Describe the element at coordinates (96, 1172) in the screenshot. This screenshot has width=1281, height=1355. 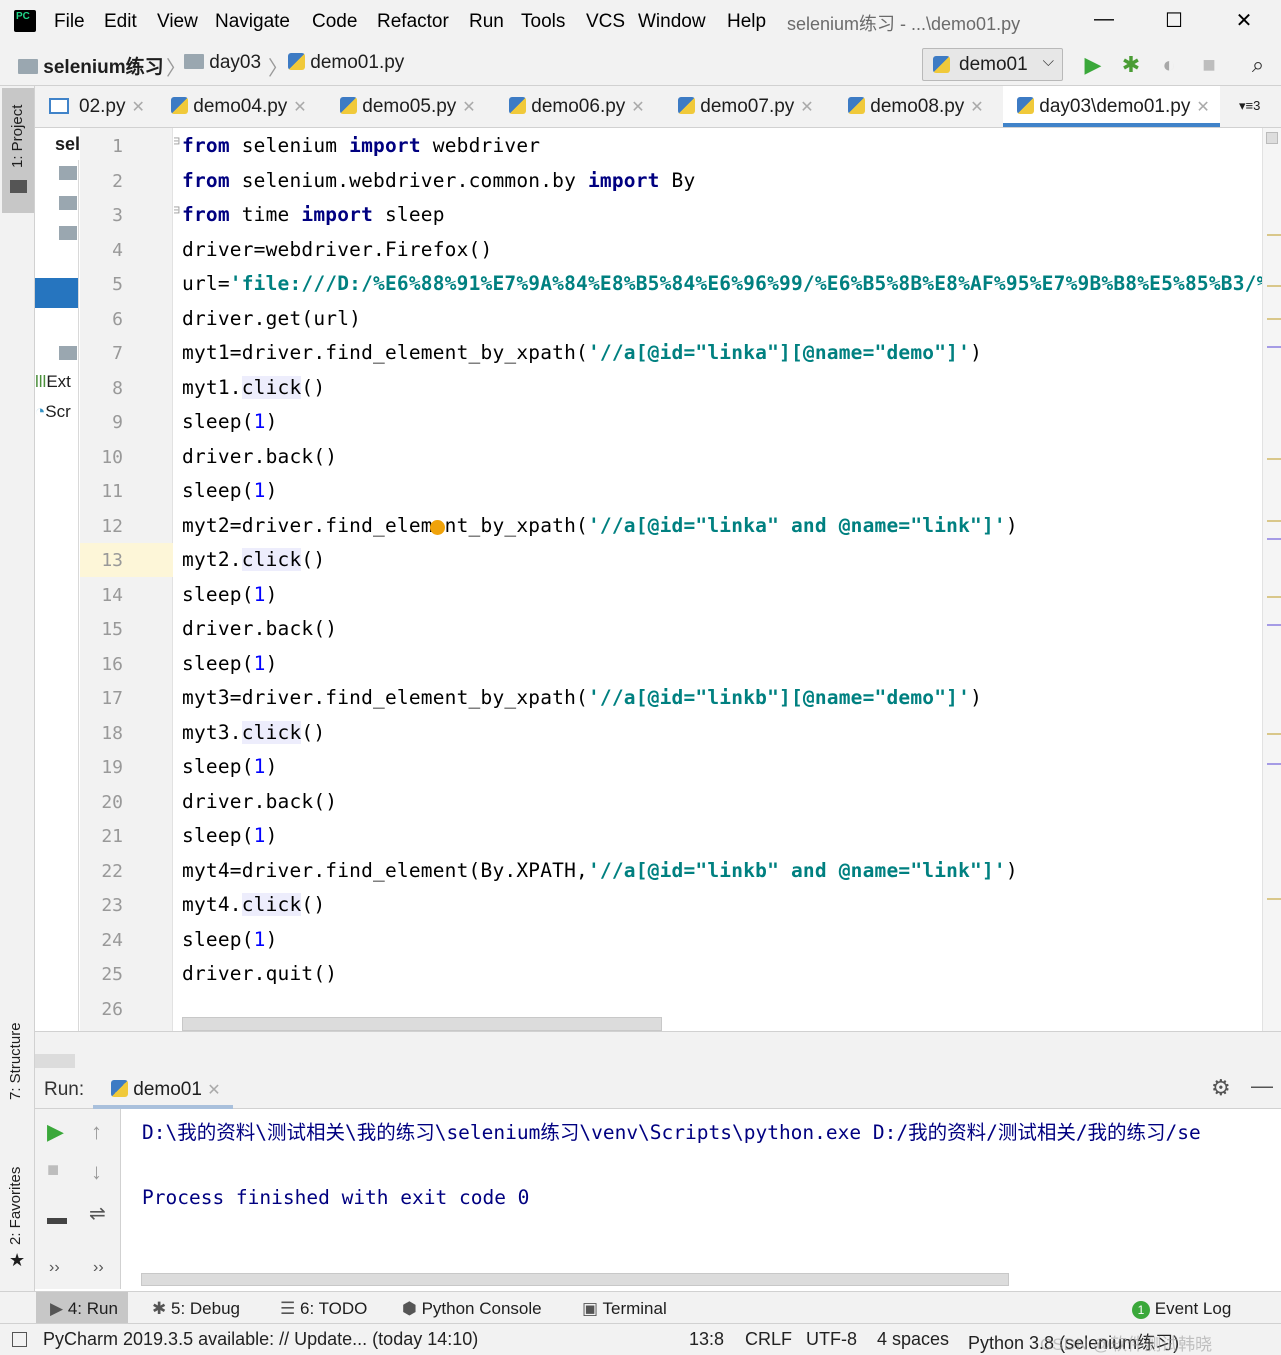
I see `arrow-down-icon: ↓` at that location.